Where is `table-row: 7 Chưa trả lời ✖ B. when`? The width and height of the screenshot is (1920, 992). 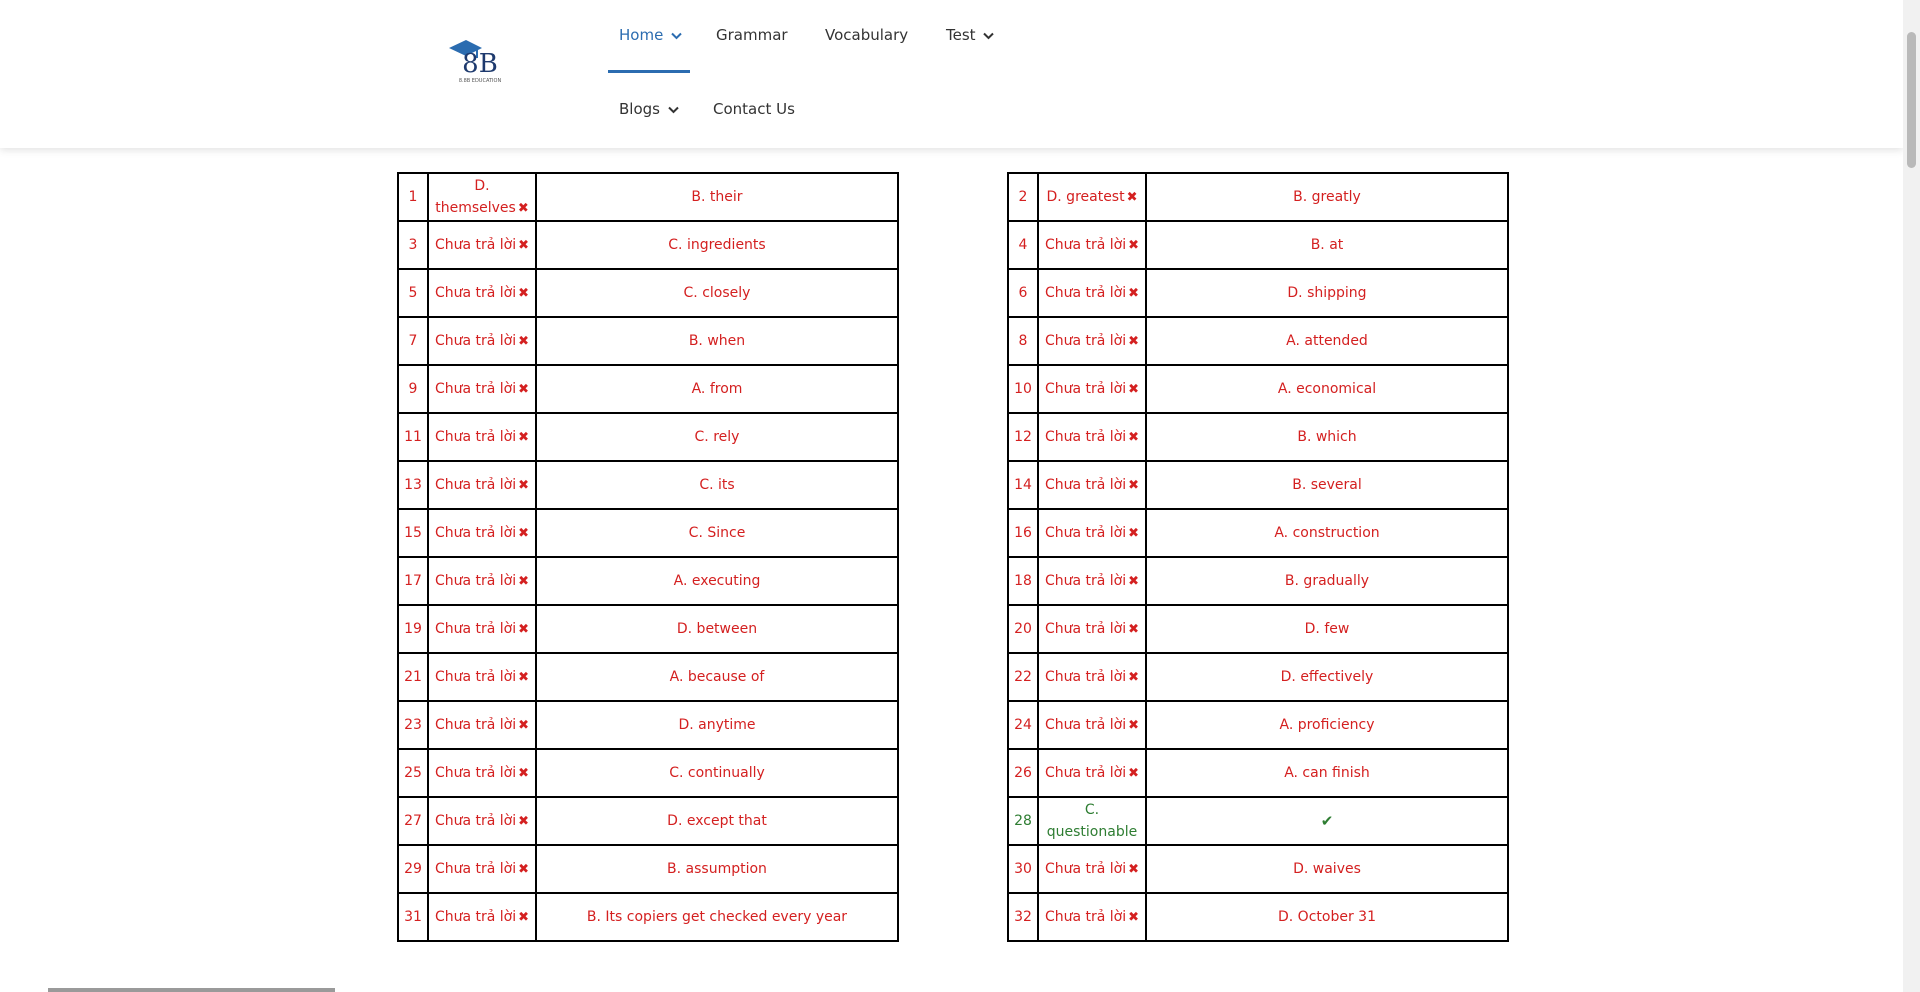
table-row: 7 Chưa trả lời ✖ B. when is located at coordinates (648, 341).